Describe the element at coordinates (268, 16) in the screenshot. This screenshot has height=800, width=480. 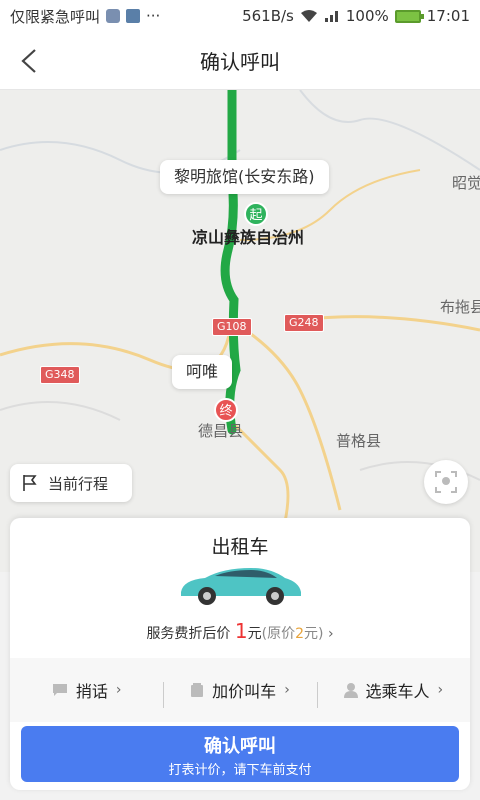
I see `network-speed: 561B/s` at that location.